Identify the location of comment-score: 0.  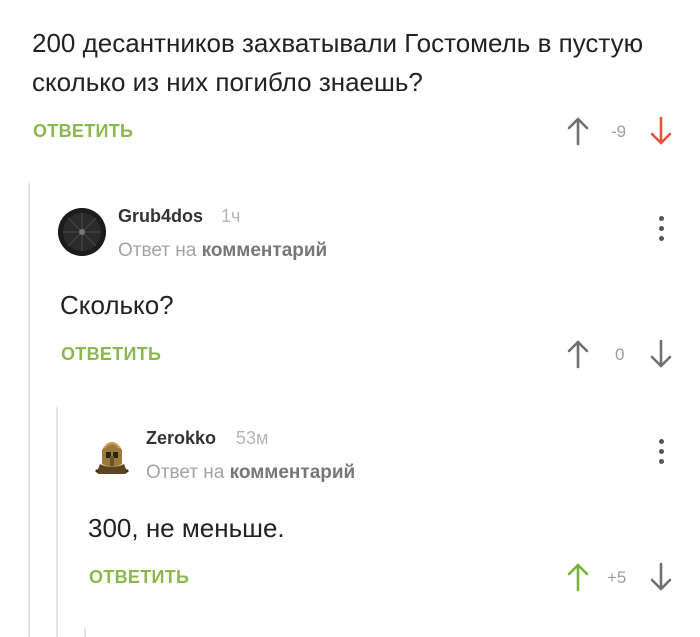
(620, 354).